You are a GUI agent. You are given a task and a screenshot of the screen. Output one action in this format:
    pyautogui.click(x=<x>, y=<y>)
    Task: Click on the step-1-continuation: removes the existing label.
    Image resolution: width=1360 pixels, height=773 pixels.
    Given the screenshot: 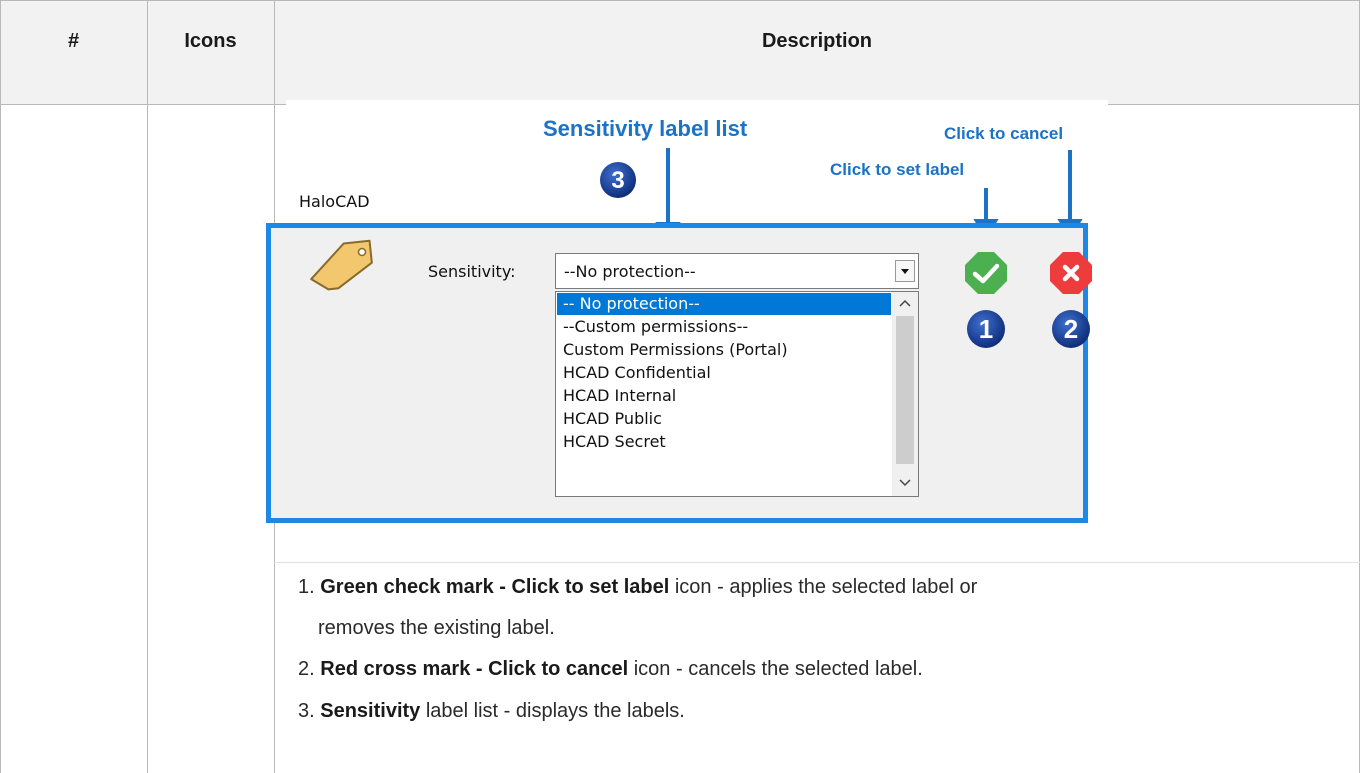 What is the action you would take?
    pyautogui.click(x=436, y=628)
    